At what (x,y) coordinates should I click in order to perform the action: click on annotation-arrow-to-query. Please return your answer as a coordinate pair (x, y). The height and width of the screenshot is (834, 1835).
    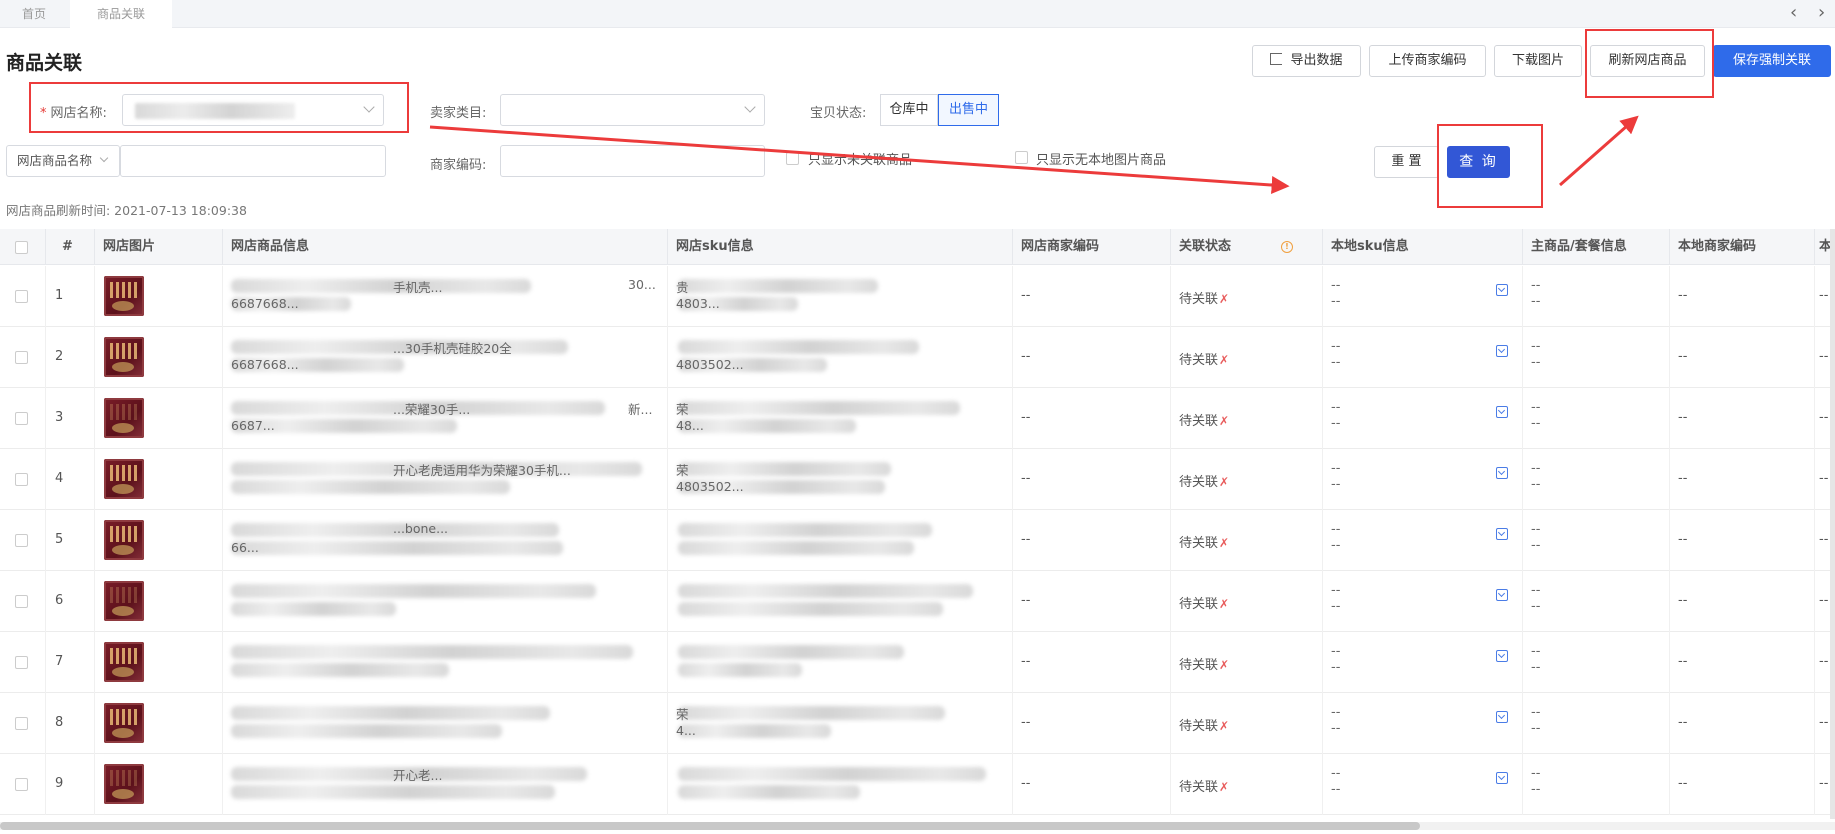
    Looking at the image, I should click on (859, 159).